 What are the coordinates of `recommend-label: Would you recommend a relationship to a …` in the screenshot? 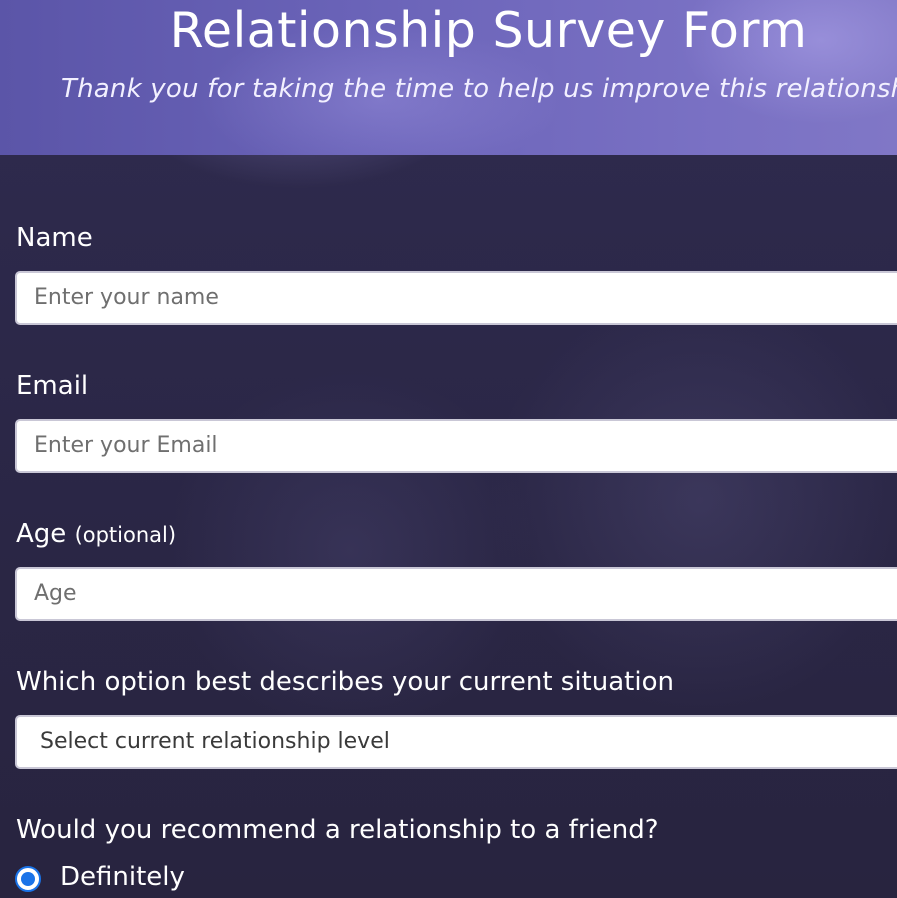 It's located at (337, 830).